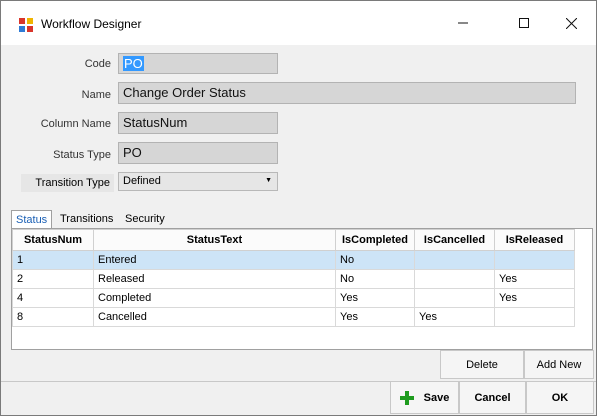  I want to click on table-cell: Cancelled, so click(214, 317).